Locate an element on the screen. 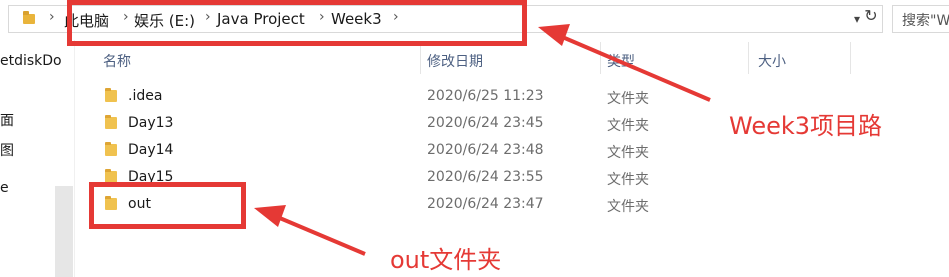  annotation-out-label: out文件夹 is located at coordinates (446, 260).